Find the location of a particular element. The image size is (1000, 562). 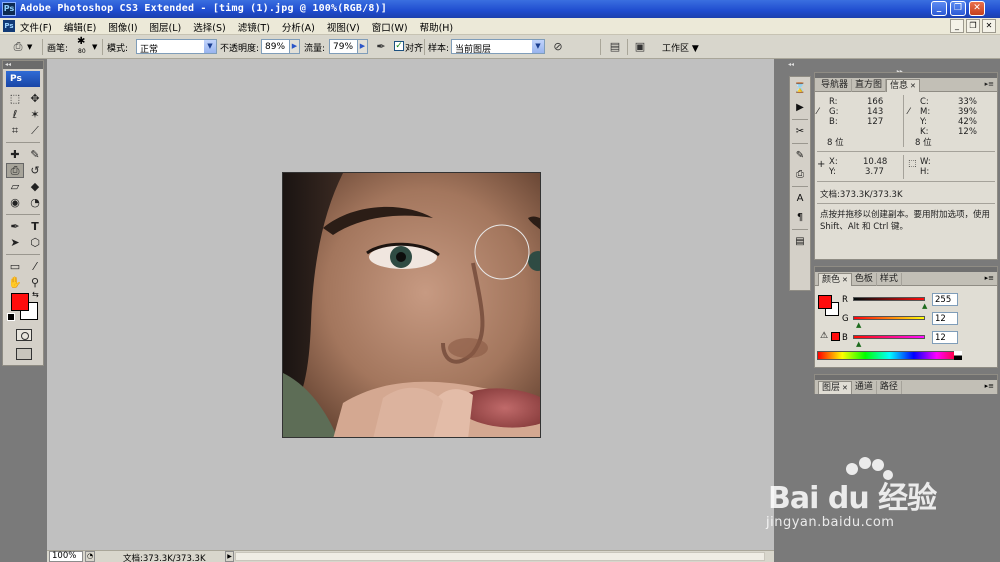

marquee-tool-icon: ⬚ is located at coordinates (15, 98).